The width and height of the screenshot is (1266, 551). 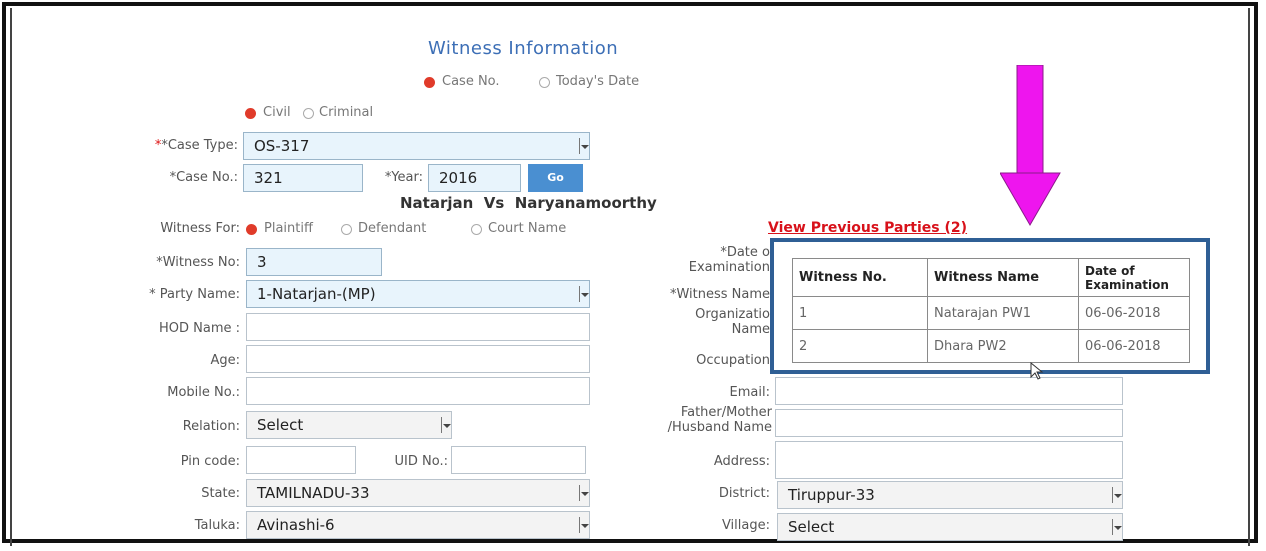 I want to click on village-select: Select, so click(x=950, y=527).